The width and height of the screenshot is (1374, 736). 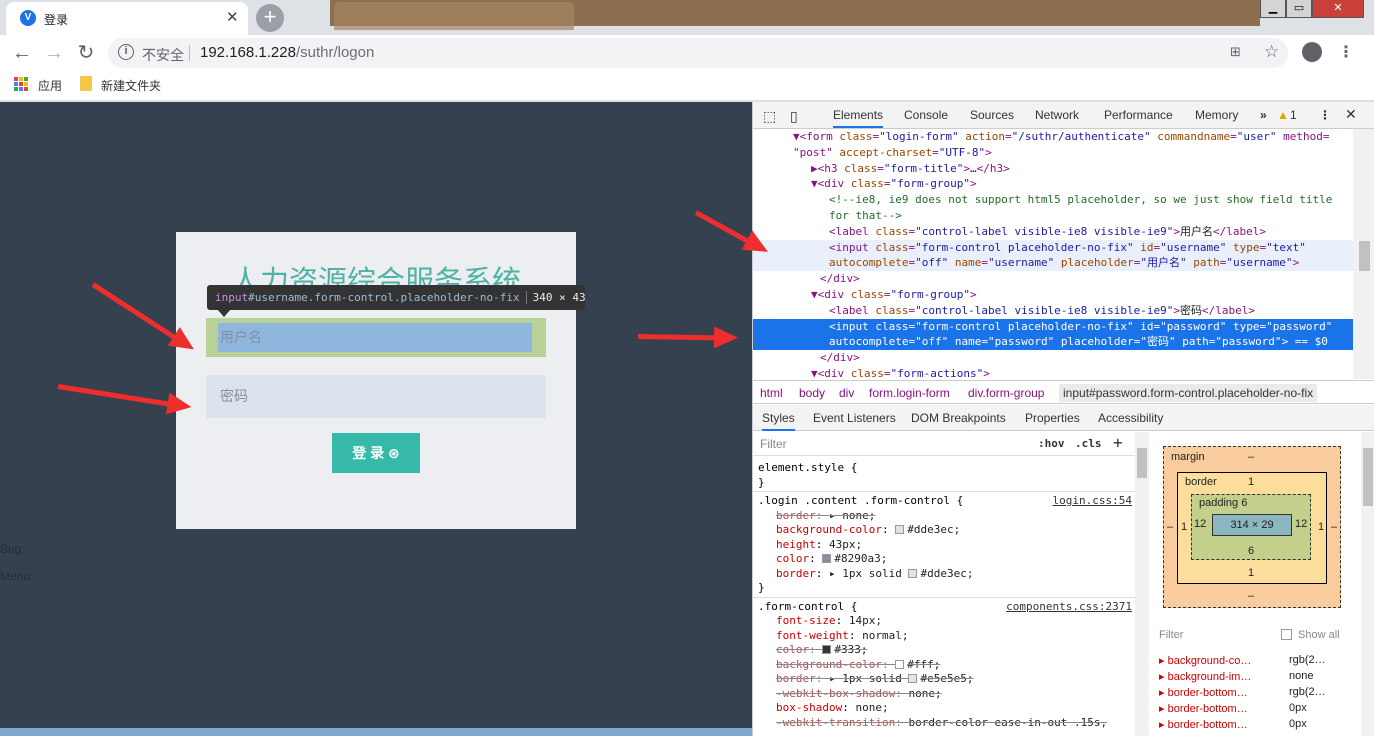 What do you see at coordinates (819, 545) in the screenshot?
I see `css-declaration: height: 43px;` at bounding box center [819, 545].